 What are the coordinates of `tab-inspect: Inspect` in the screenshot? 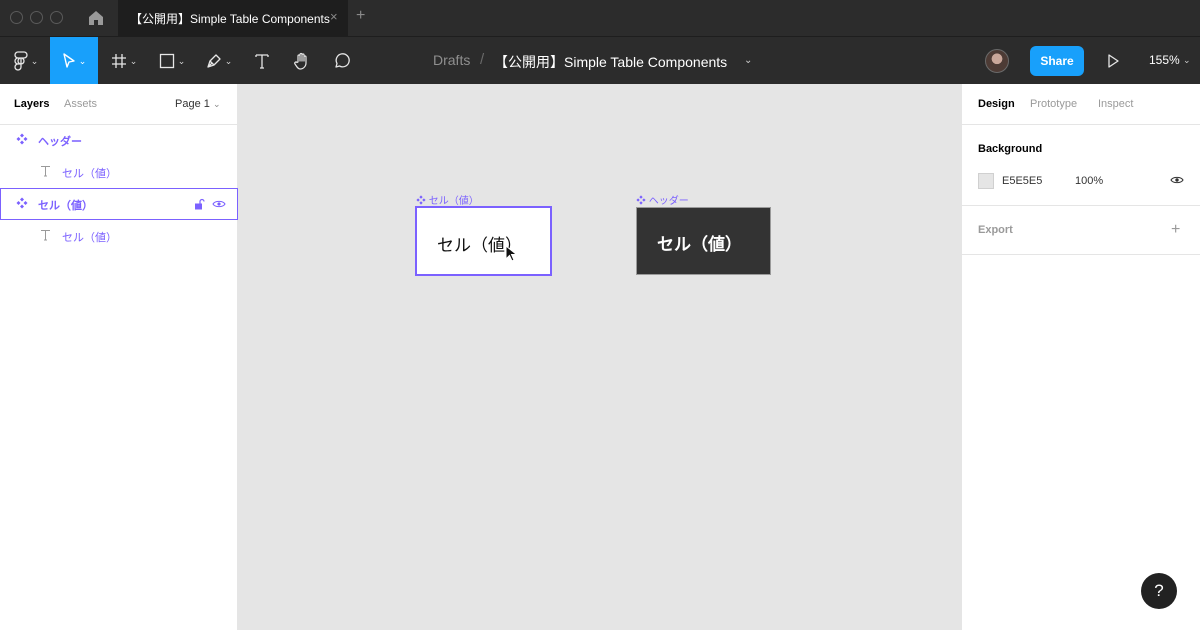 It's located at (1115, 104).